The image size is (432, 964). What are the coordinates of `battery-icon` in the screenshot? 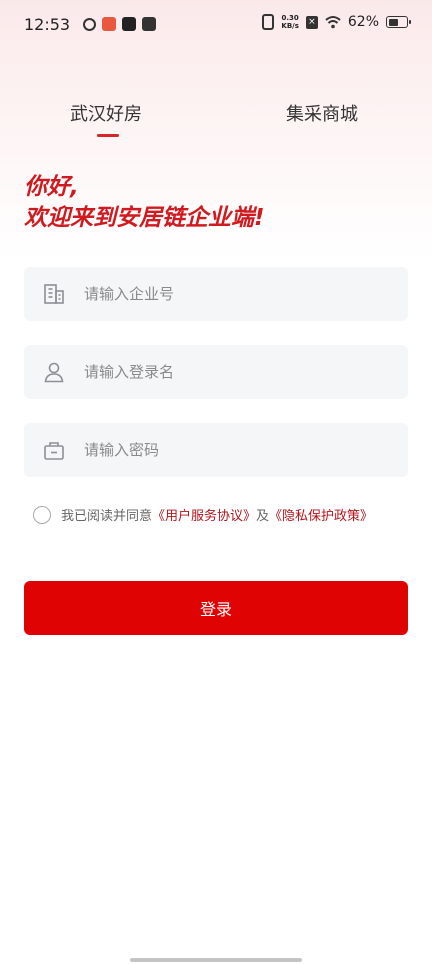 It's located at (398, 22).